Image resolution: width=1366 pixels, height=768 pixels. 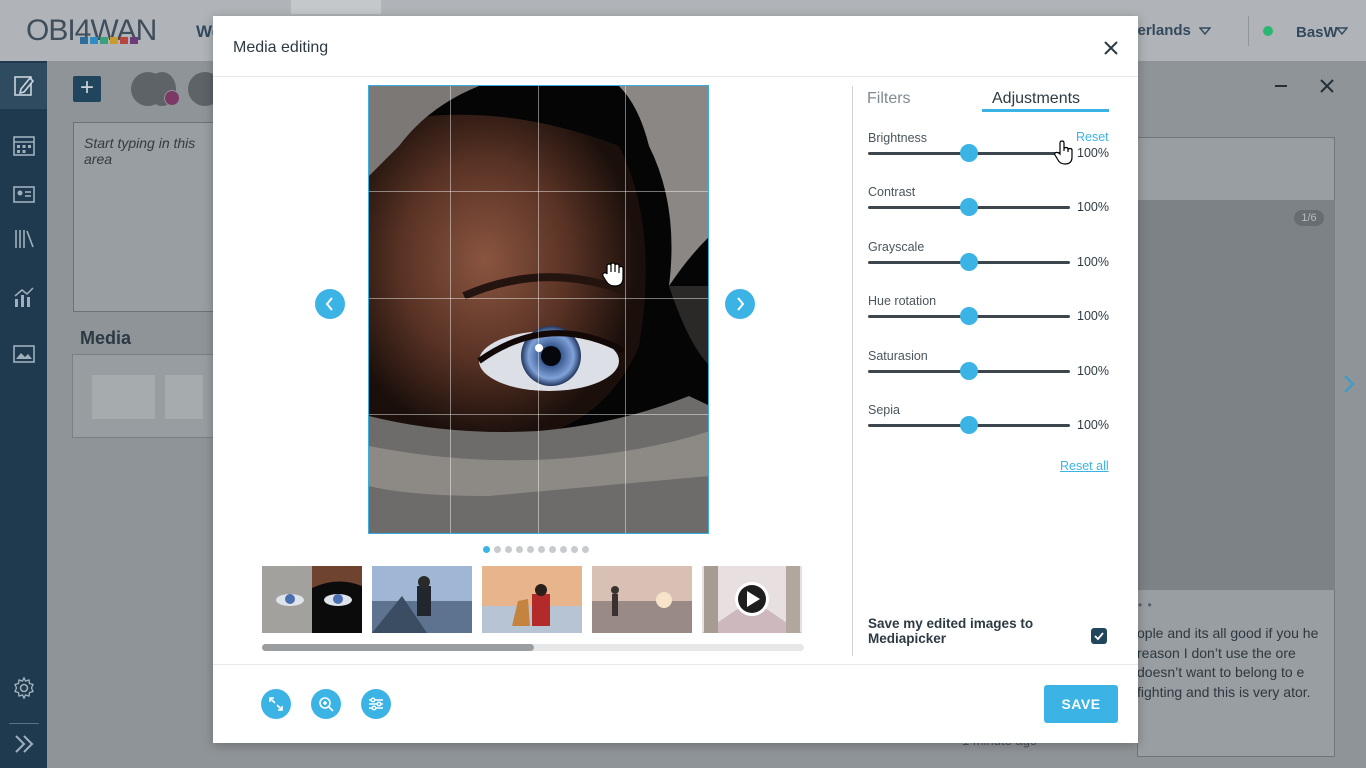 What do you see at coordinates (889, 99) in the screenshot?
I see `tab-filters: Filters` at bounding box center [889, 99].